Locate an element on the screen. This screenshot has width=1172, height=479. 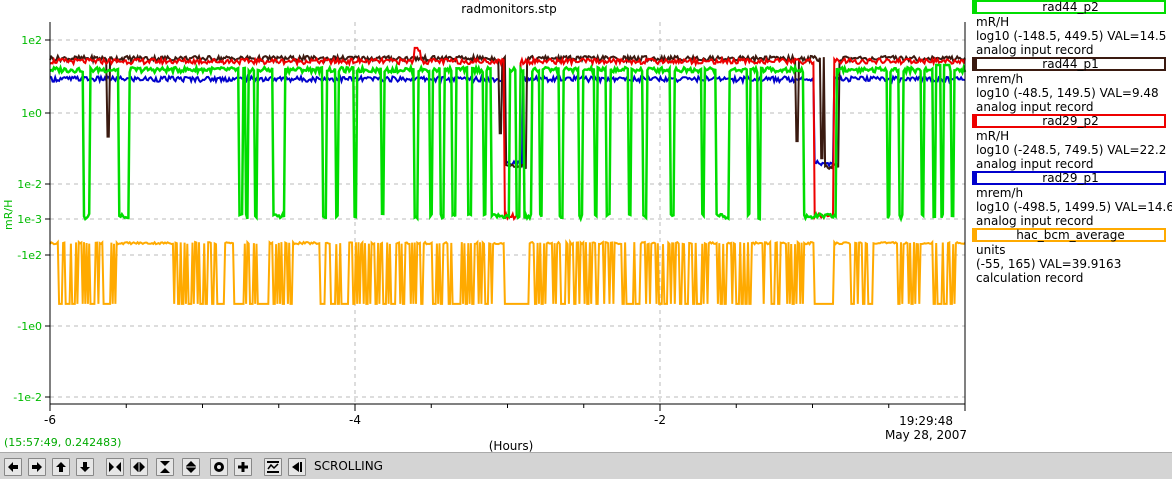
legend-name: rad29_p1 is located at coordinates (1069, 178).